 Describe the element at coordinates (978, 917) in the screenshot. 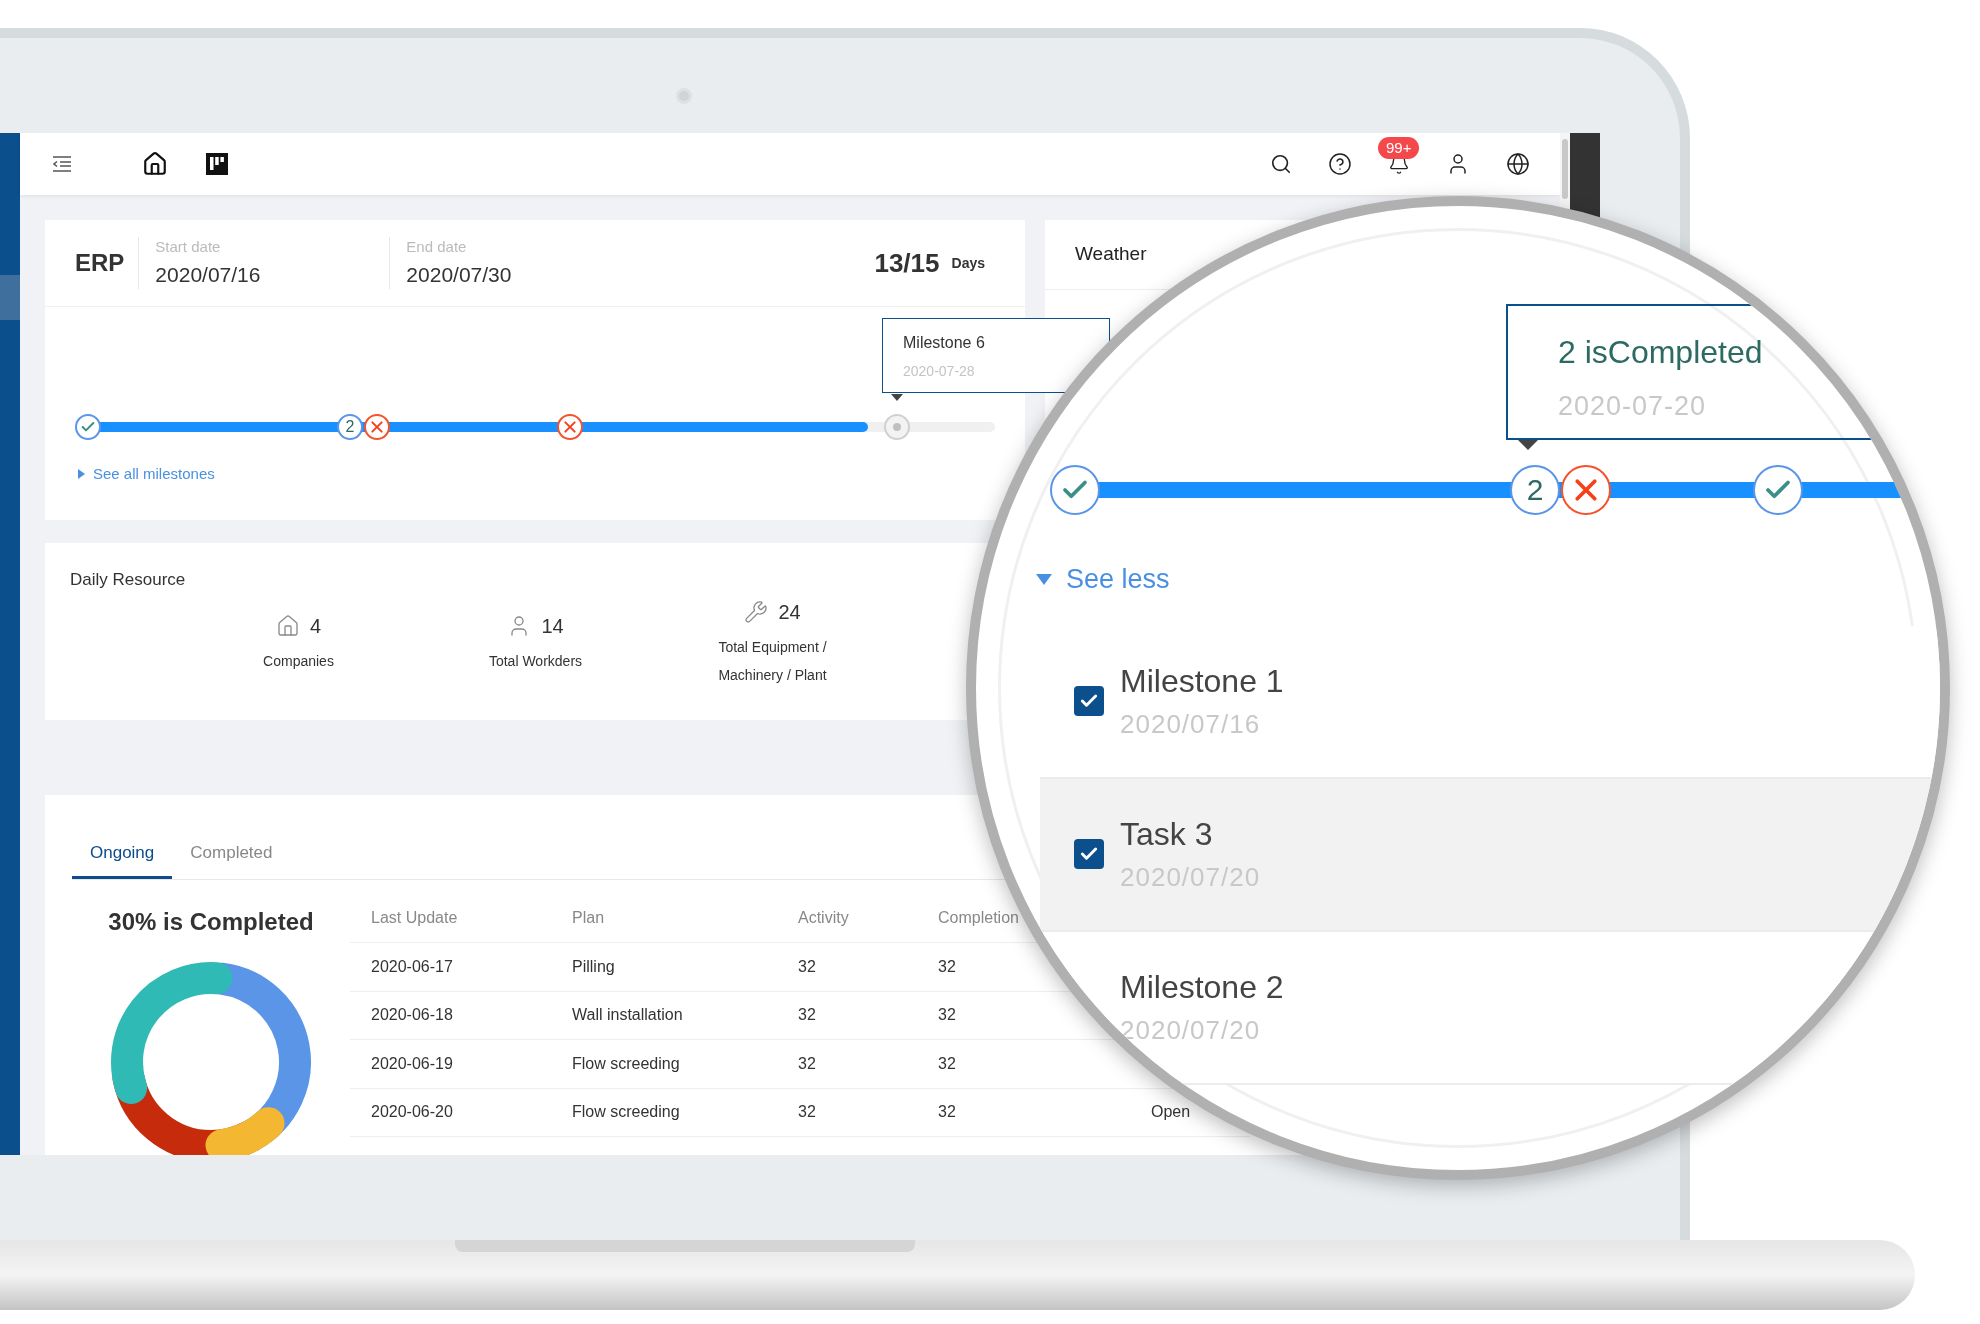

I see `column-header: Completion` at that location.